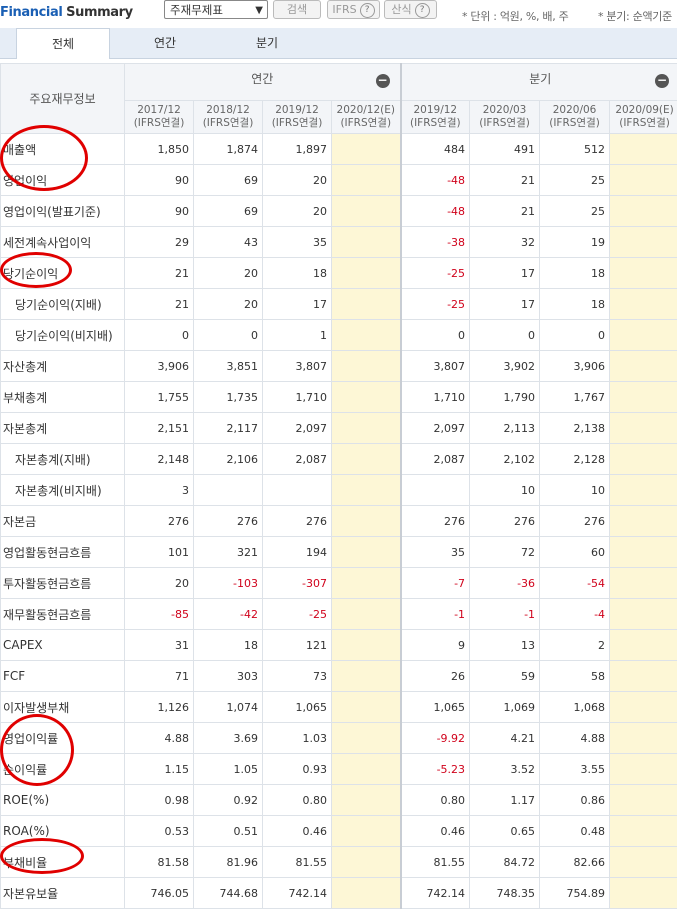 The image size is (677, 909). What do you see at coordinates (63, 490) in the screenshot?
I see `row-label: 자본총계(비지배)` at bounding box center [63, 490].